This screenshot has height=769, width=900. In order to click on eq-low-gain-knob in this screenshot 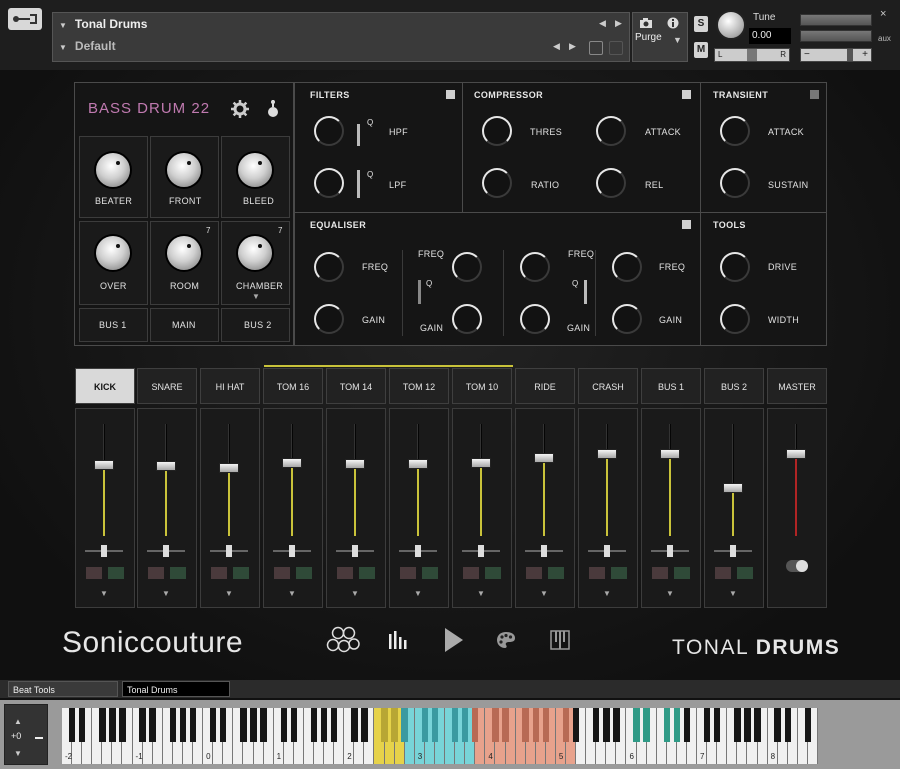, I will do `click(329, 319)`.